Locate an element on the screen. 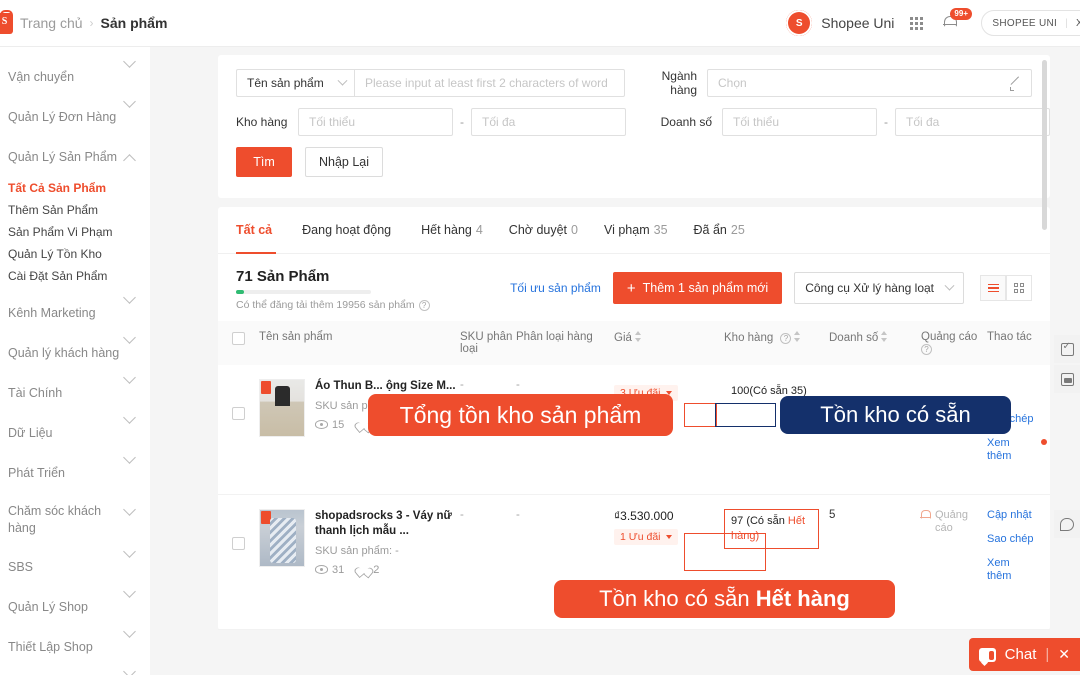 The image size is (1080, 675). sidebar-item-all-products: Tất Cả Sản Phẩm is located at coordinates (75, 188).